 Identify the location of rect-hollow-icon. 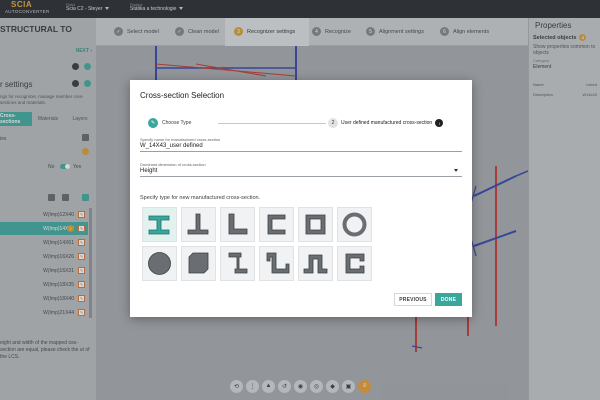
(315, 224).